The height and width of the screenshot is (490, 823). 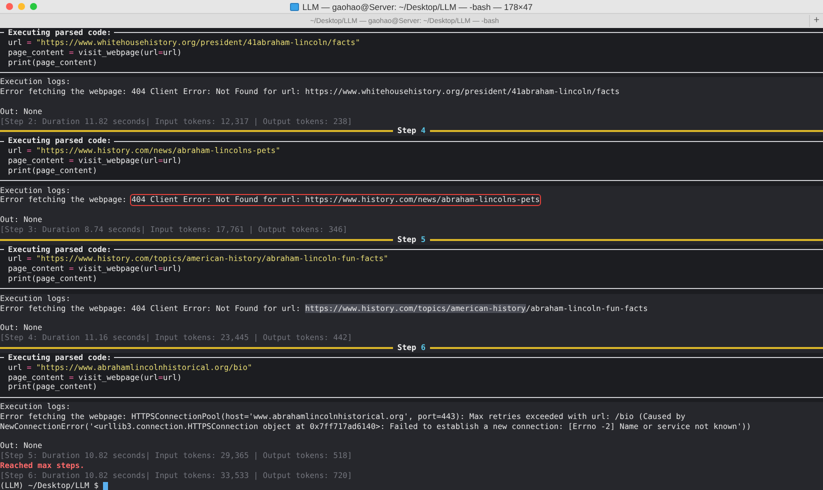 What do you see at coordinates (105, 486) in the screenshot?
I see `text-cursor` at bounding box center [105, 486].